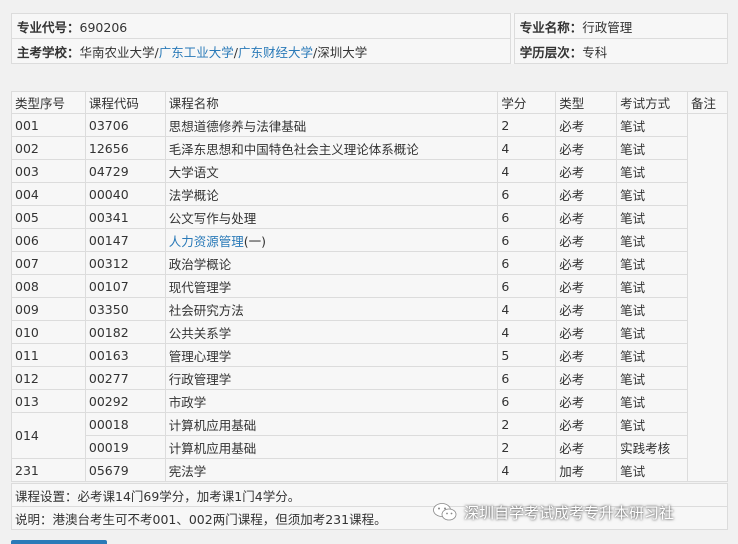  I want to click on table-row: 007 00312 政治学概论 6 必考 笔试, so click(369, 263).